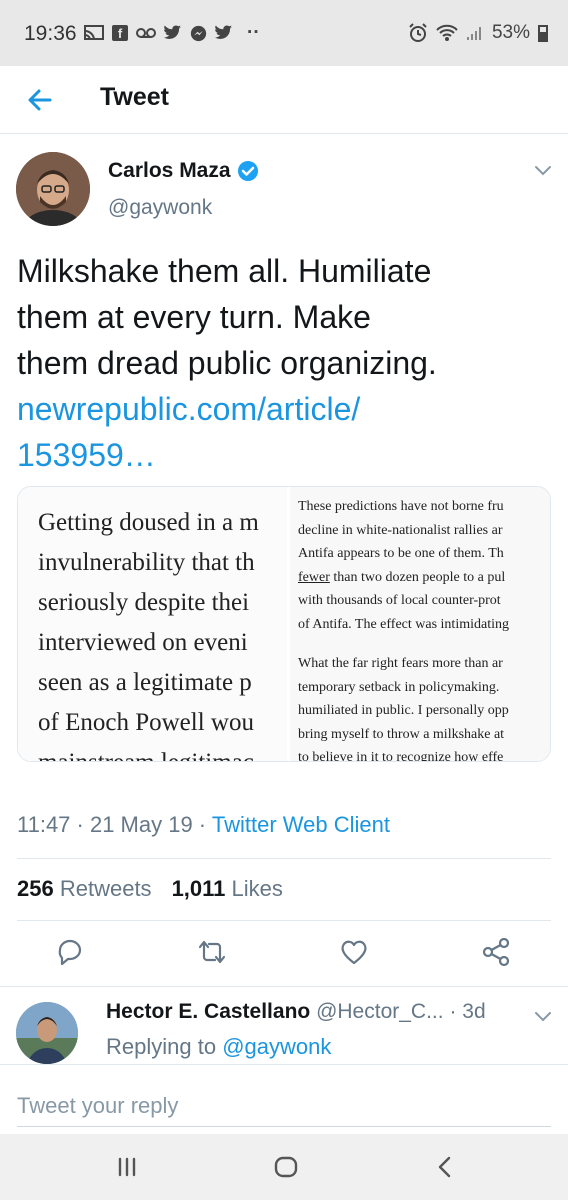  I want to click on status-time: 19:36, so click(50, 33).